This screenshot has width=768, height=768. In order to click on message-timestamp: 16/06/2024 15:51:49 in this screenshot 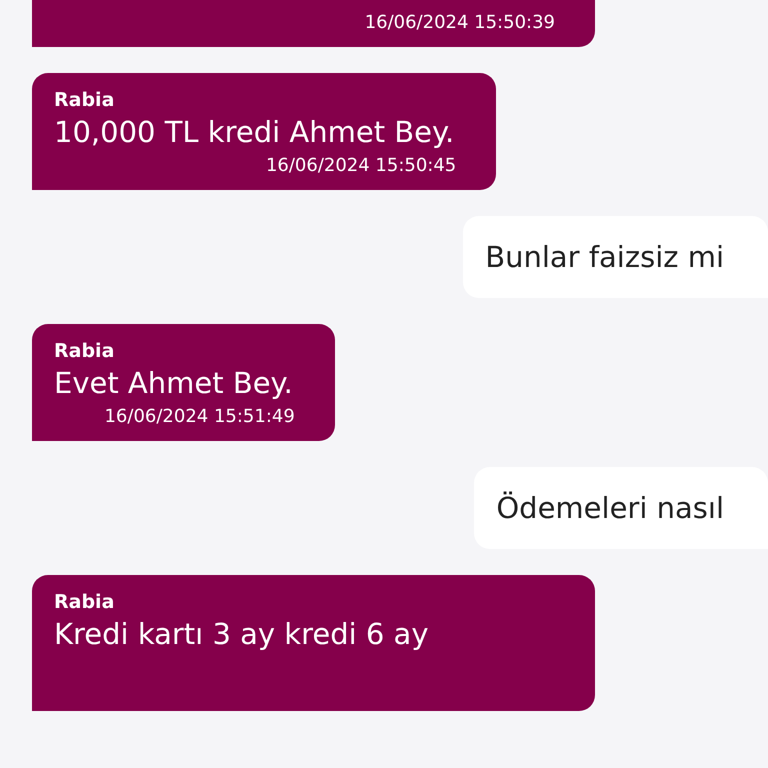, I will do `click(199, 416)`.